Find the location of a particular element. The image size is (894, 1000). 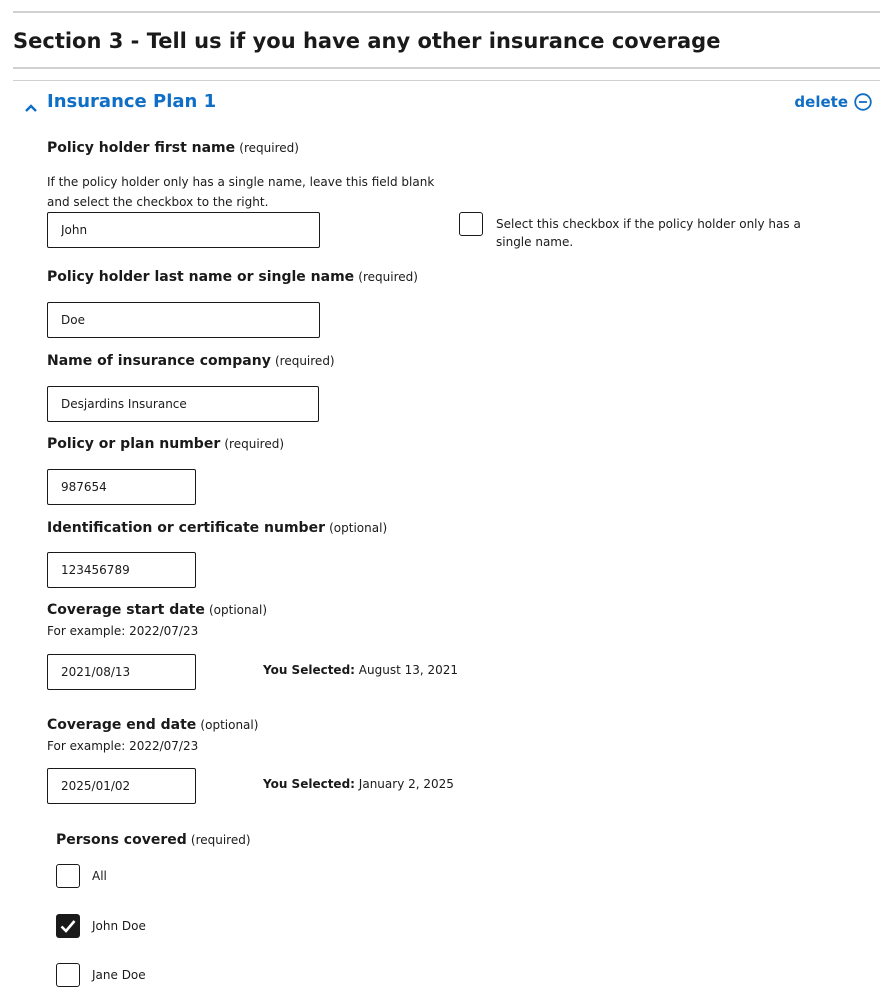

person-checkbox-john-doe is located at coordinates (68, 926).